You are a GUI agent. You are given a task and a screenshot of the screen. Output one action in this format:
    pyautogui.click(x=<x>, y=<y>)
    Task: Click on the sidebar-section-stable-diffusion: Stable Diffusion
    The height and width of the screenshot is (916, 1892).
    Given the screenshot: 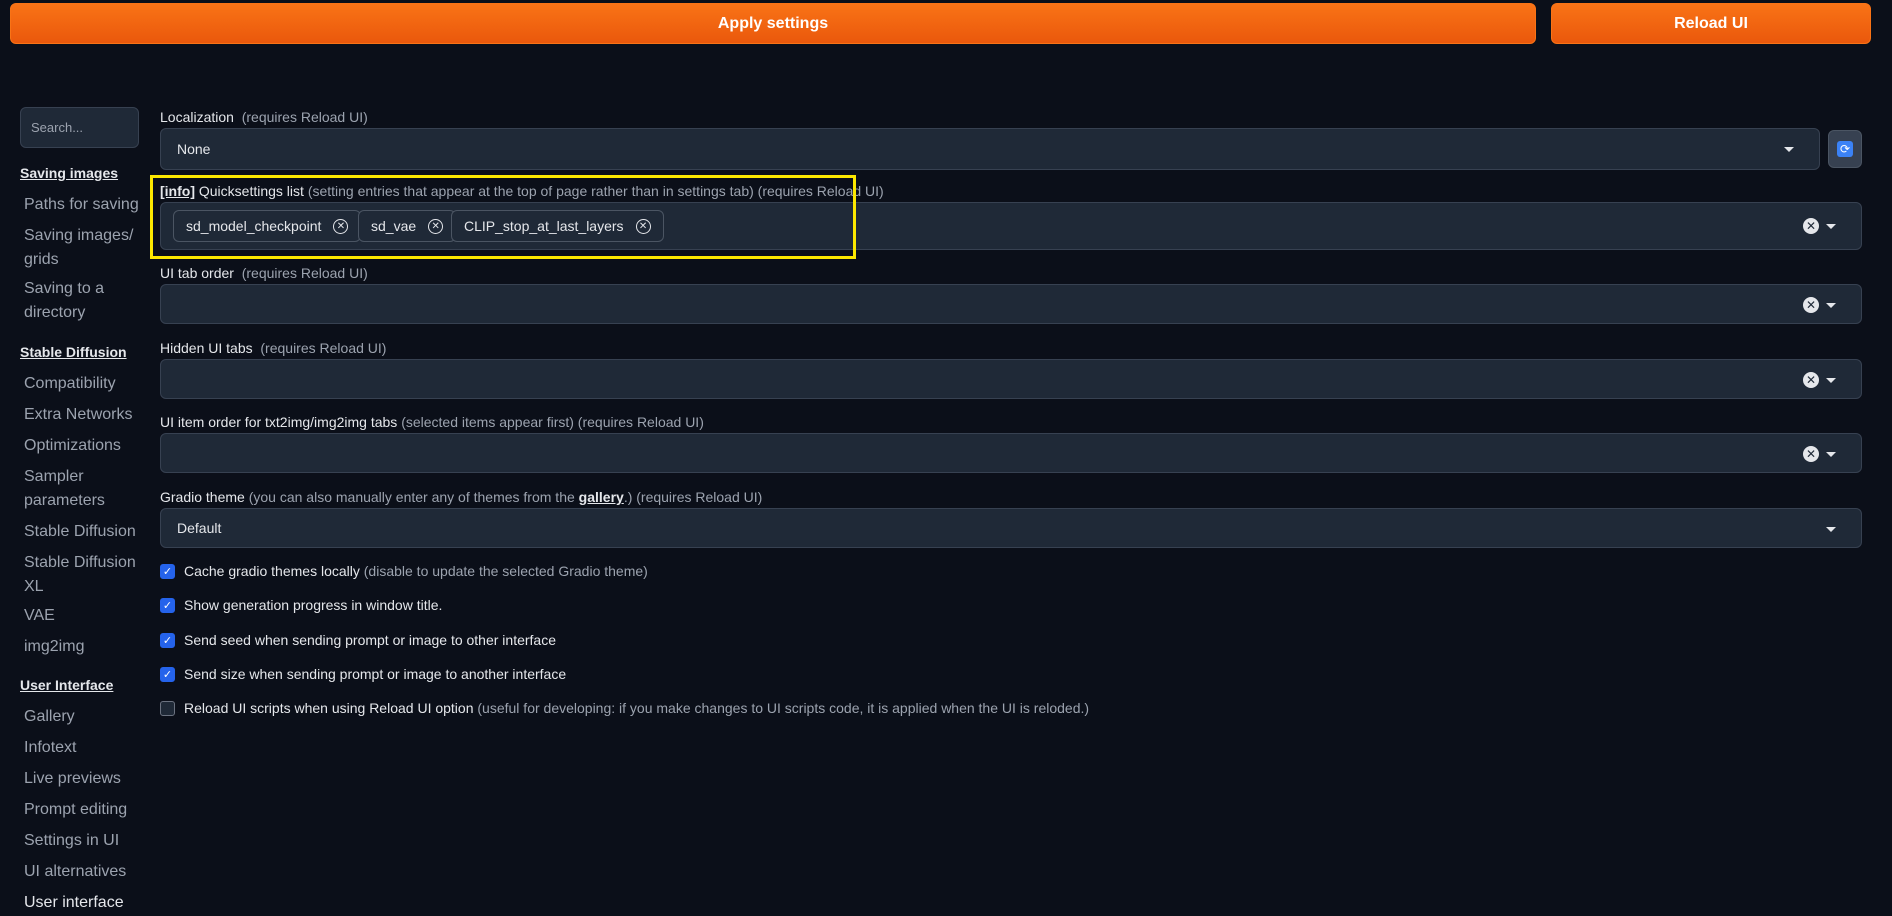 What is the action you would take?
    pyautogui.click(x=73, y=352)
    